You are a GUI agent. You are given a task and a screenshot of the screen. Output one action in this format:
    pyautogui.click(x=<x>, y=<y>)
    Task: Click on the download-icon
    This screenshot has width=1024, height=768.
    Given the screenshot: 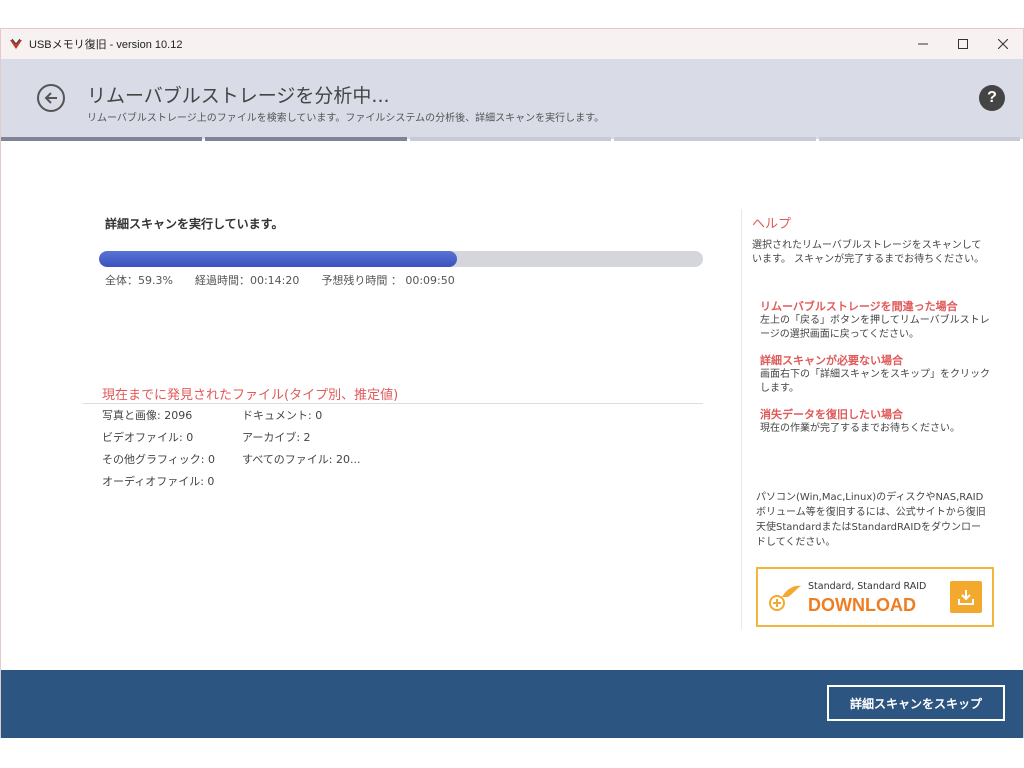 What is the action you would take?
    pyautogui.click(x=966, y=597)
    